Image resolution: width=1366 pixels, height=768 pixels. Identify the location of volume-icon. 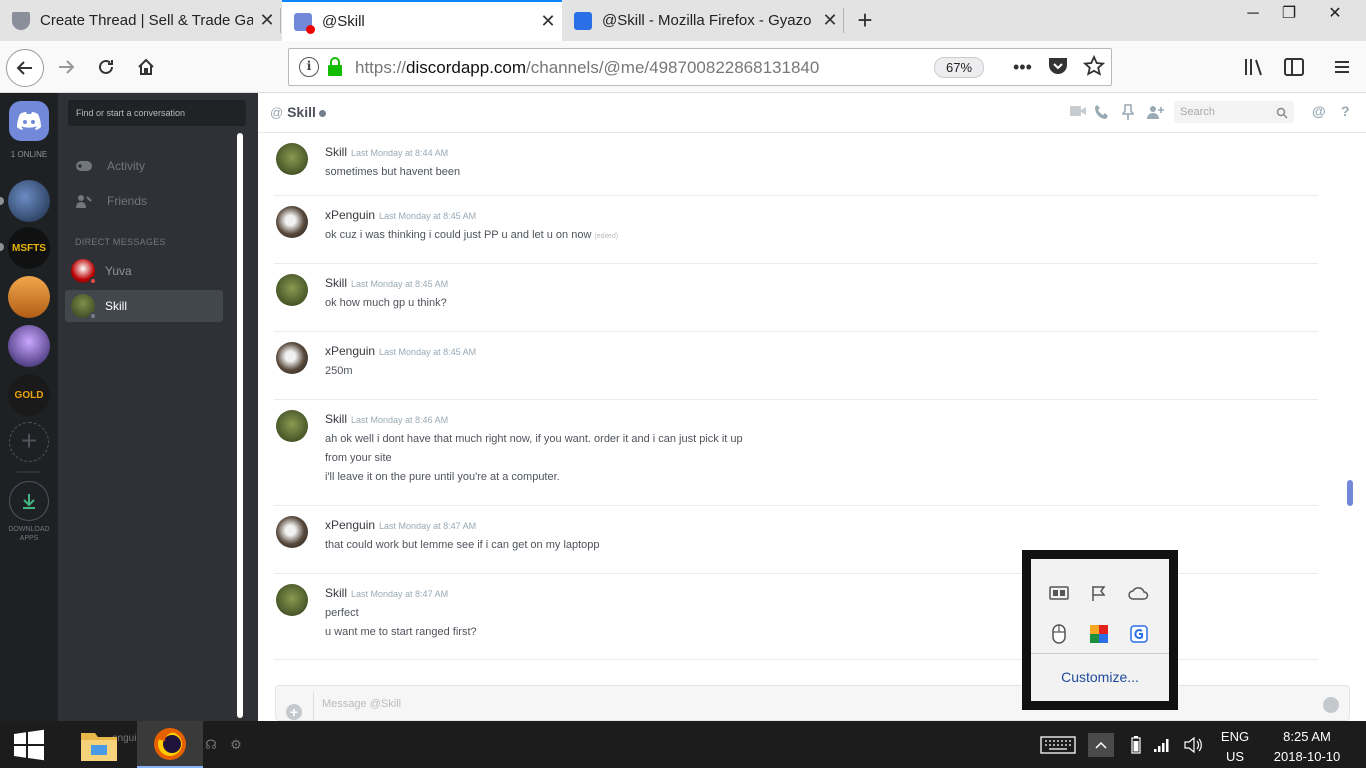
(1193, 744).